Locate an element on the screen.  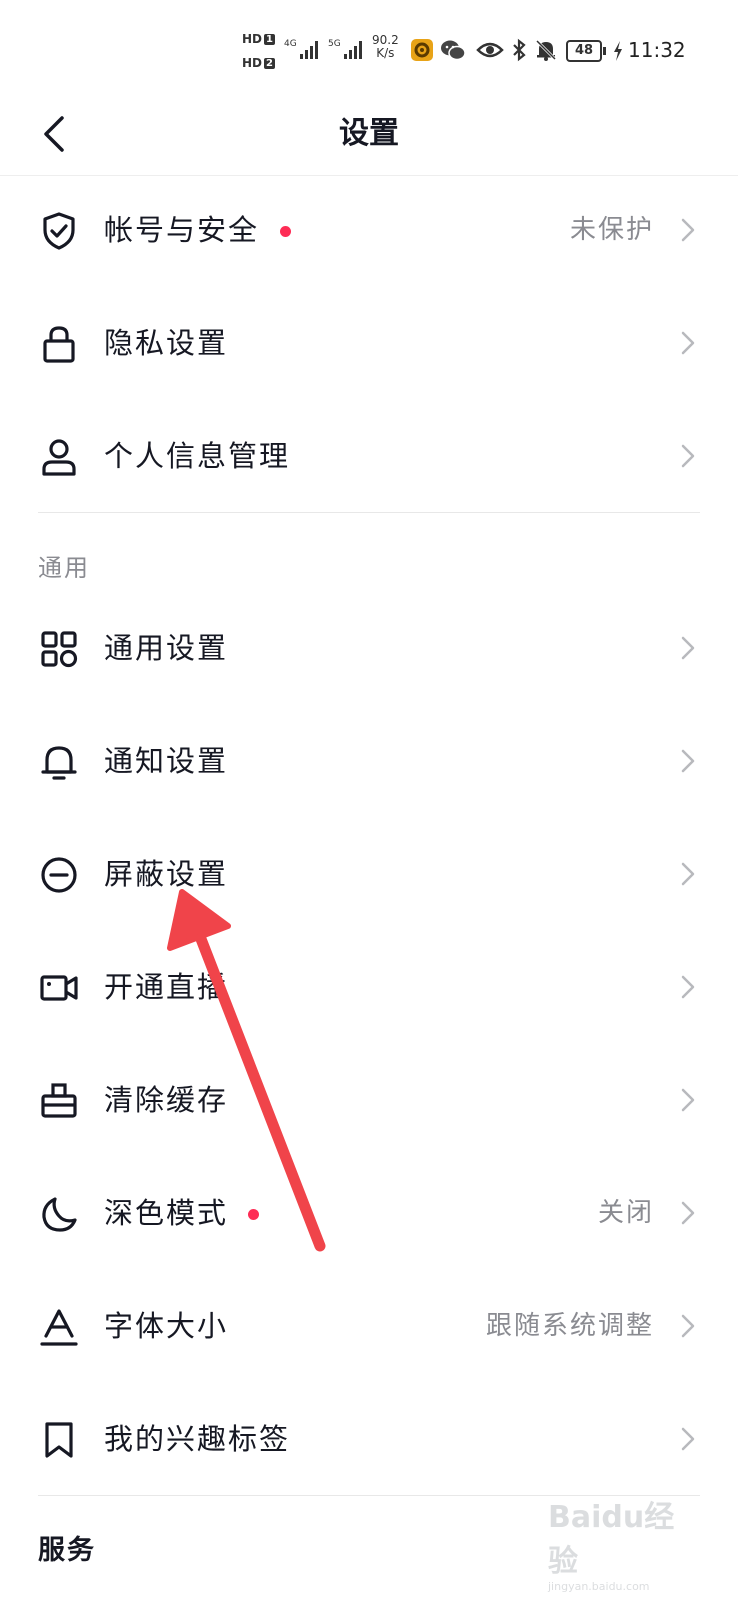
page-title: 设置 is located at coordinates (369, 133).